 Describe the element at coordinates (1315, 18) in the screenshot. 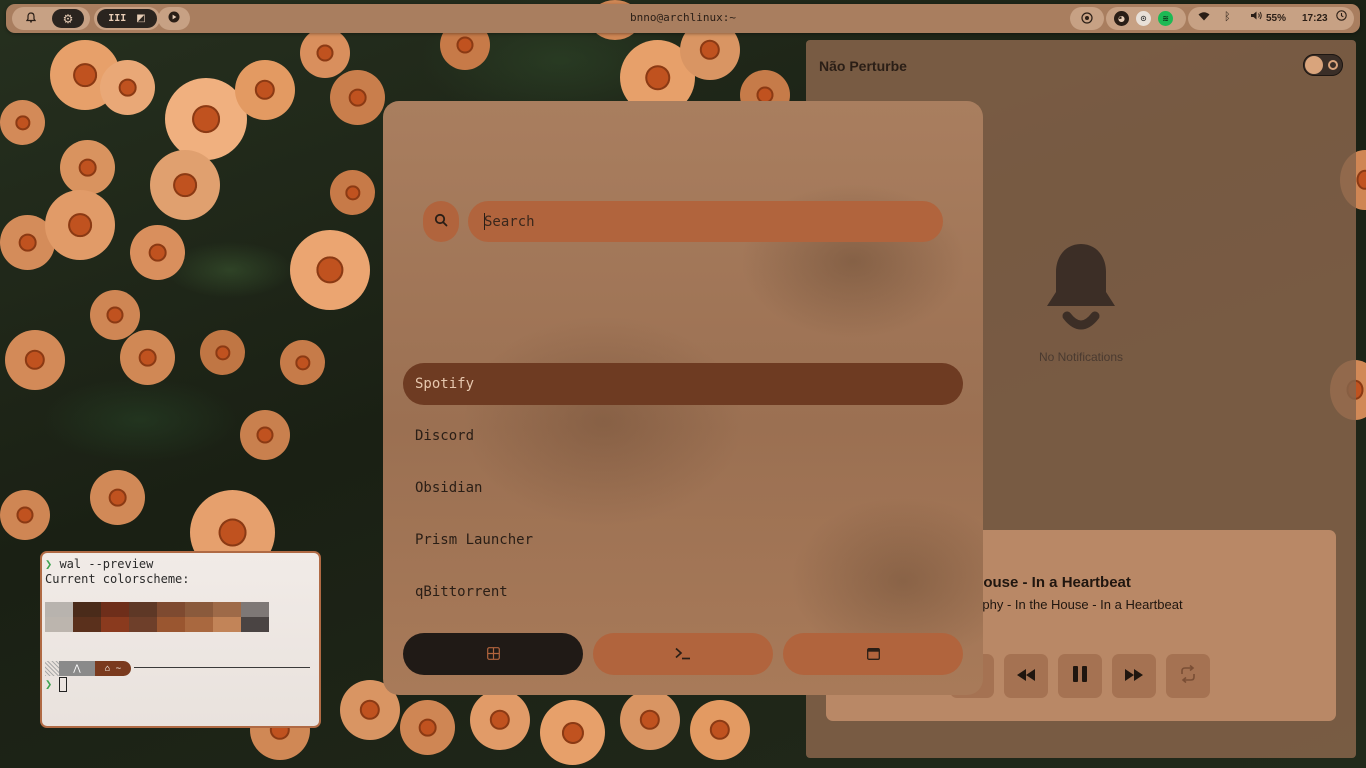

I see `clock-time: 17:23` at that location.